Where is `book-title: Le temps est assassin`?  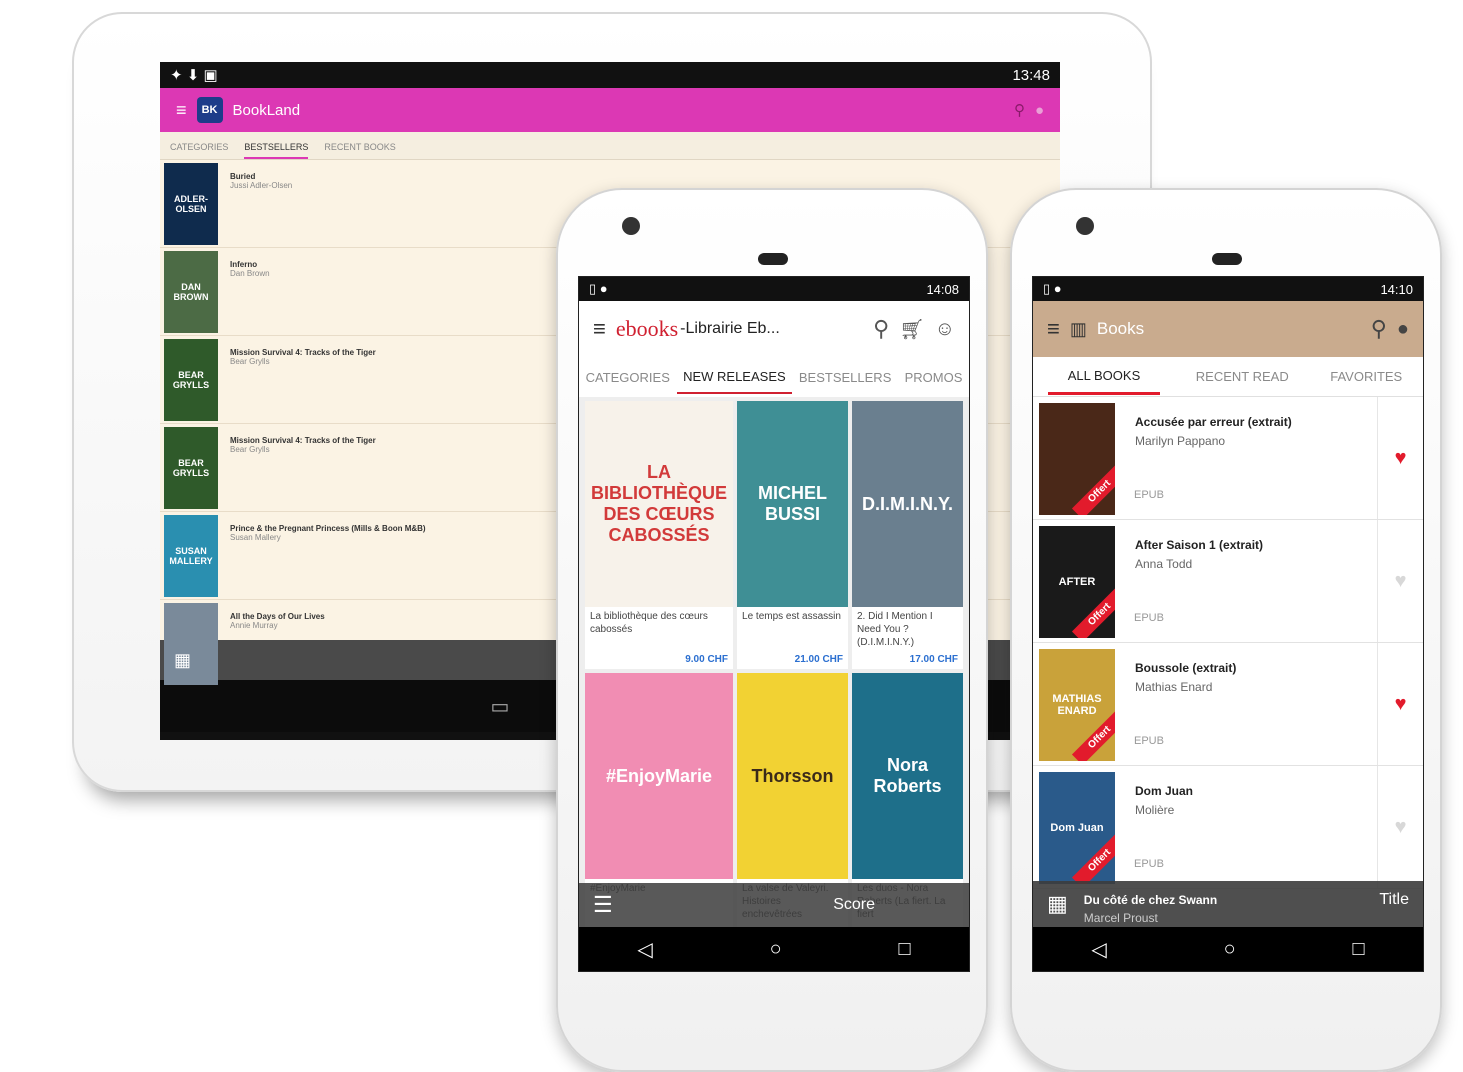 book-title: Le temps est assassin is located at coordinates (791, 616).